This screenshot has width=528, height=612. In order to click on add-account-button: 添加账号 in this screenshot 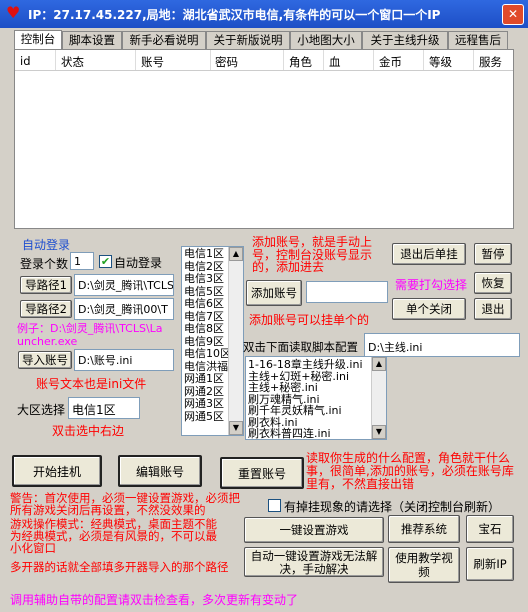, I will do `click(274, 293)`.